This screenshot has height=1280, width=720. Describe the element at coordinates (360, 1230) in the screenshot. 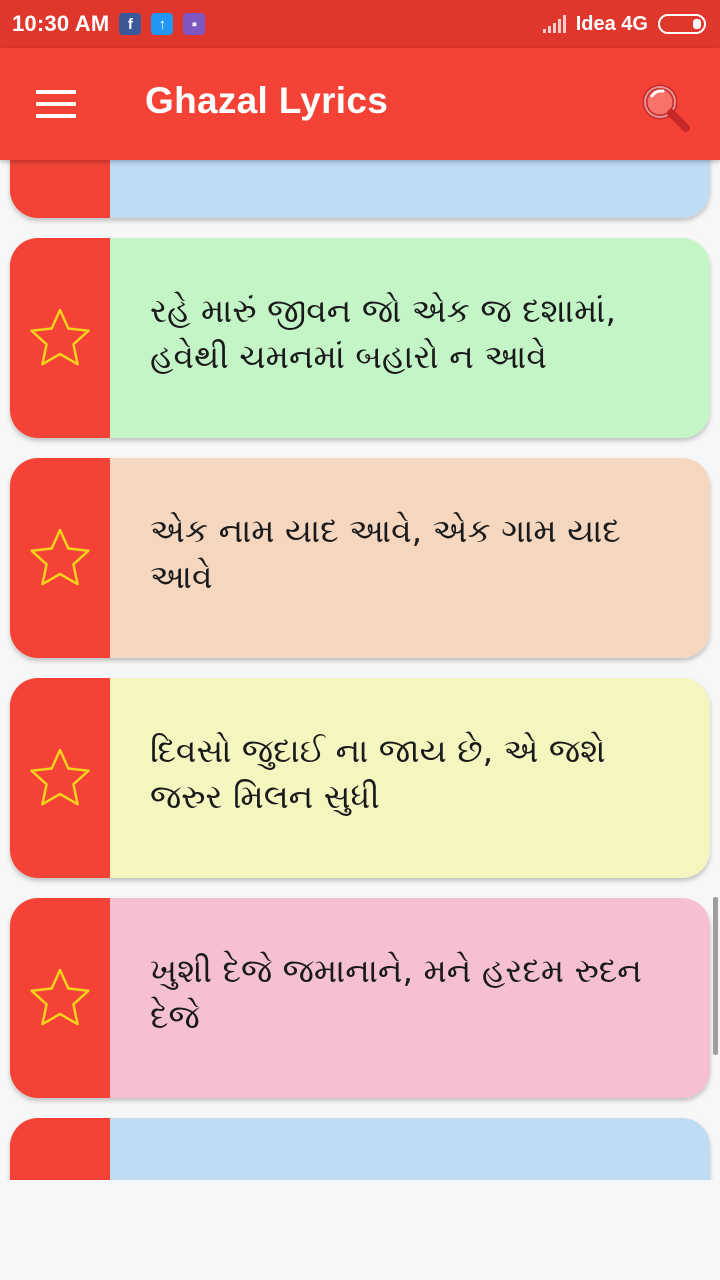

I see `bottom-blank-area` at that location.